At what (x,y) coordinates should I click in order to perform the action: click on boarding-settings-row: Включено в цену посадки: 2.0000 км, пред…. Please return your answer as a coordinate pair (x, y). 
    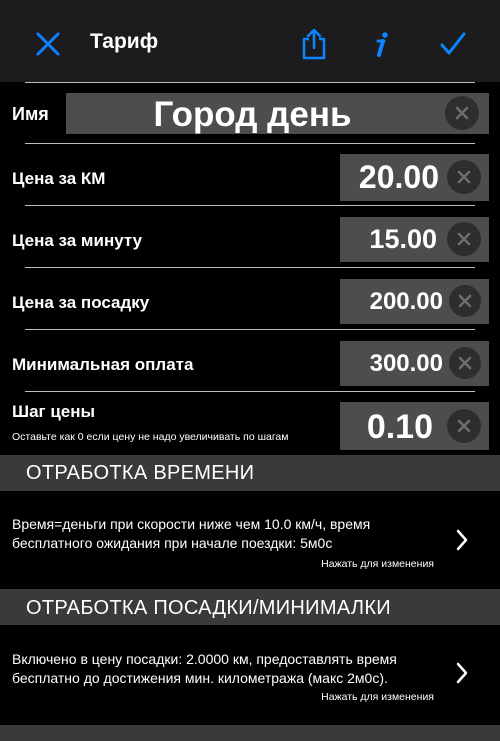
    Looking at the image, I should click on (250, 675).